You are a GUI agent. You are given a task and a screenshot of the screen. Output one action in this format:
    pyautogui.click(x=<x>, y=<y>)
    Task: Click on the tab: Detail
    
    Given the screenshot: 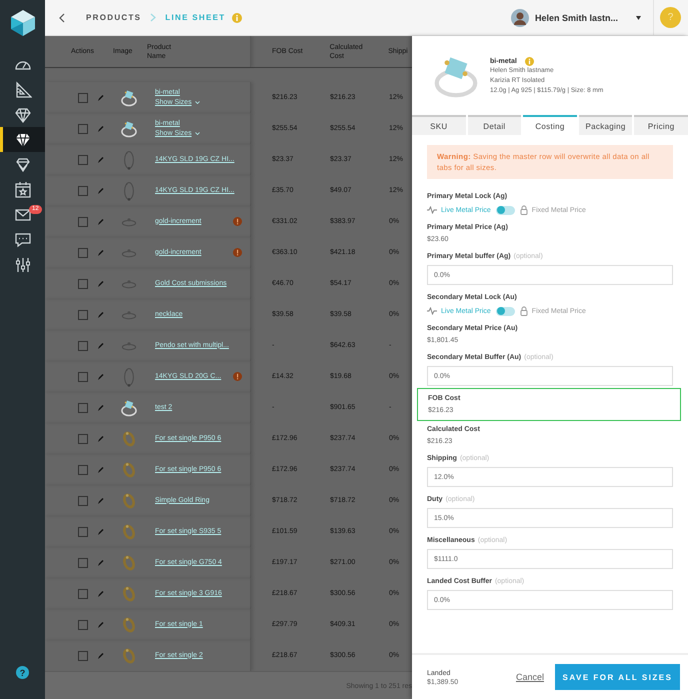 What is the action you would take?
    pyautogui.click(x=495, y=125)
    